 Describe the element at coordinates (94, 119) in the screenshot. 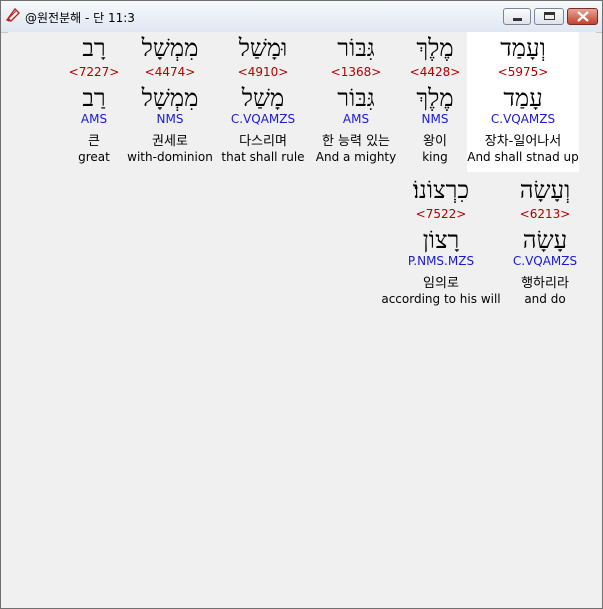

I see `parsing-code: AMS` at that location.